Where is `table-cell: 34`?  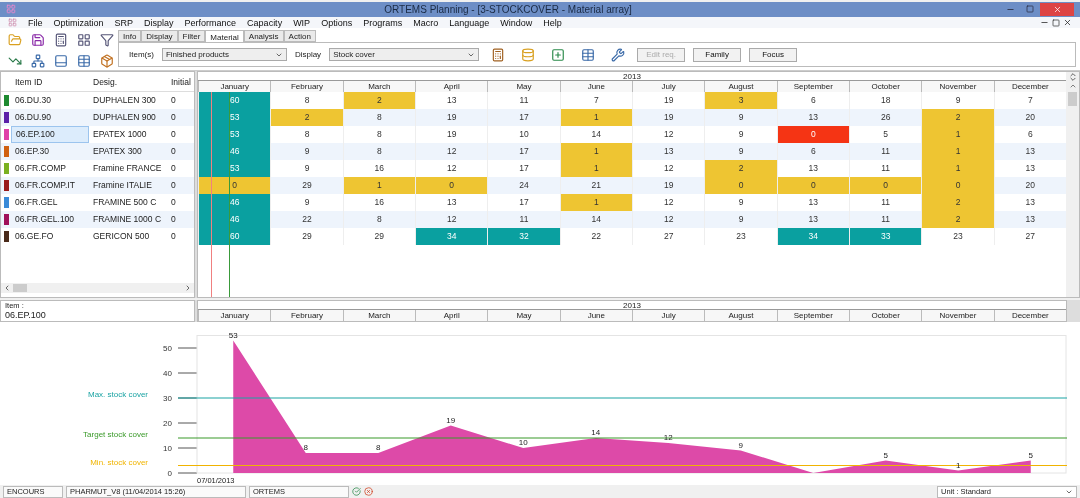
table-cell: 34 is located at coordinates (451, 237).